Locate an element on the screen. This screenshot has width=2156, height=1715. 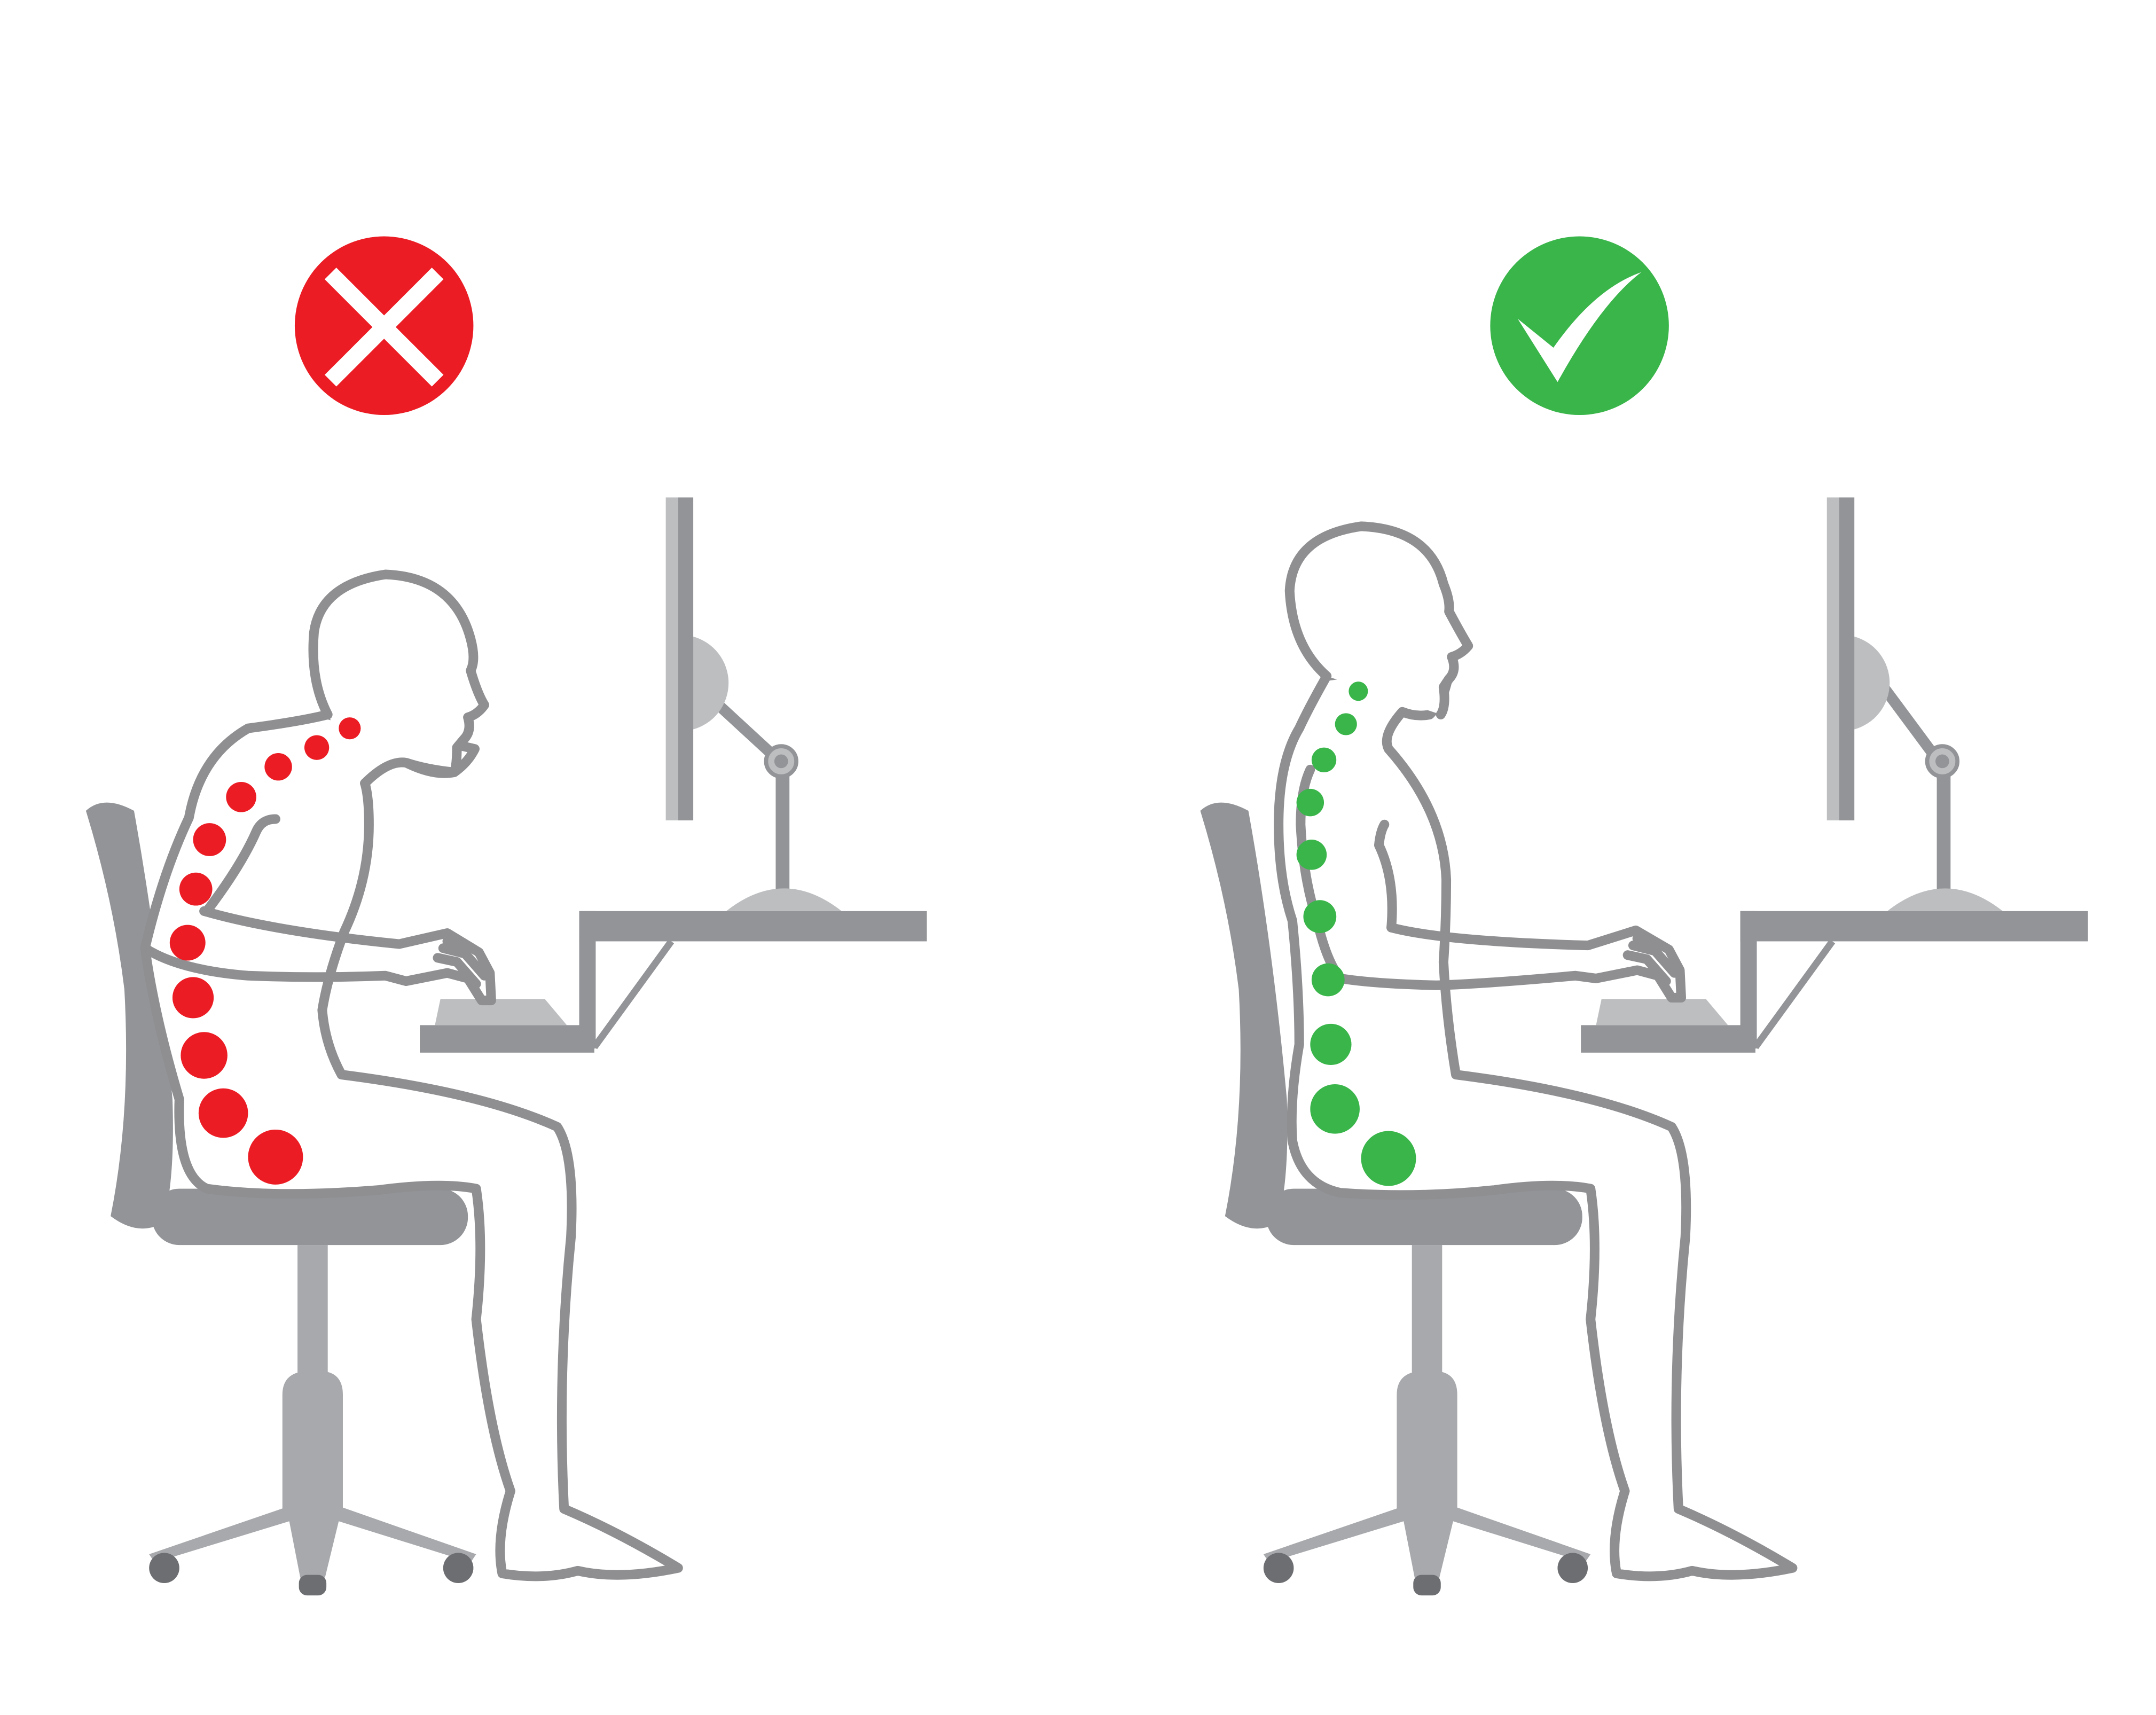
chair-backrest is located at coordinates (1244, 1015).